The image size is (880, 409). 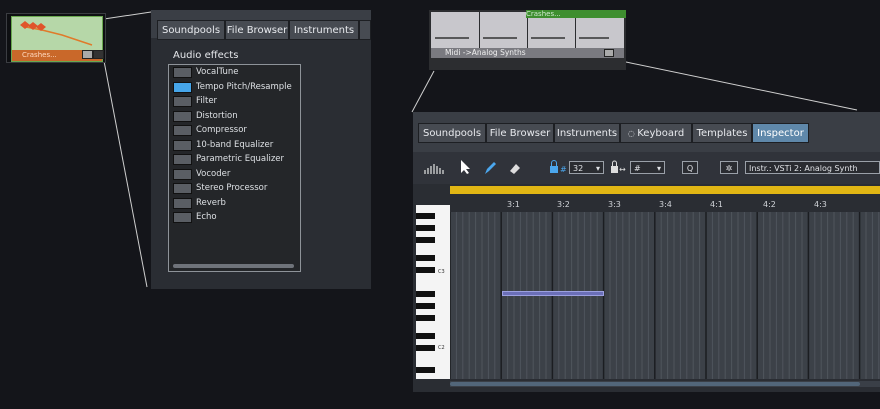 What do you see at coordinates (665, 190) in the screenshot?
I see `ruler-bar` at bounding box center [665, 190].